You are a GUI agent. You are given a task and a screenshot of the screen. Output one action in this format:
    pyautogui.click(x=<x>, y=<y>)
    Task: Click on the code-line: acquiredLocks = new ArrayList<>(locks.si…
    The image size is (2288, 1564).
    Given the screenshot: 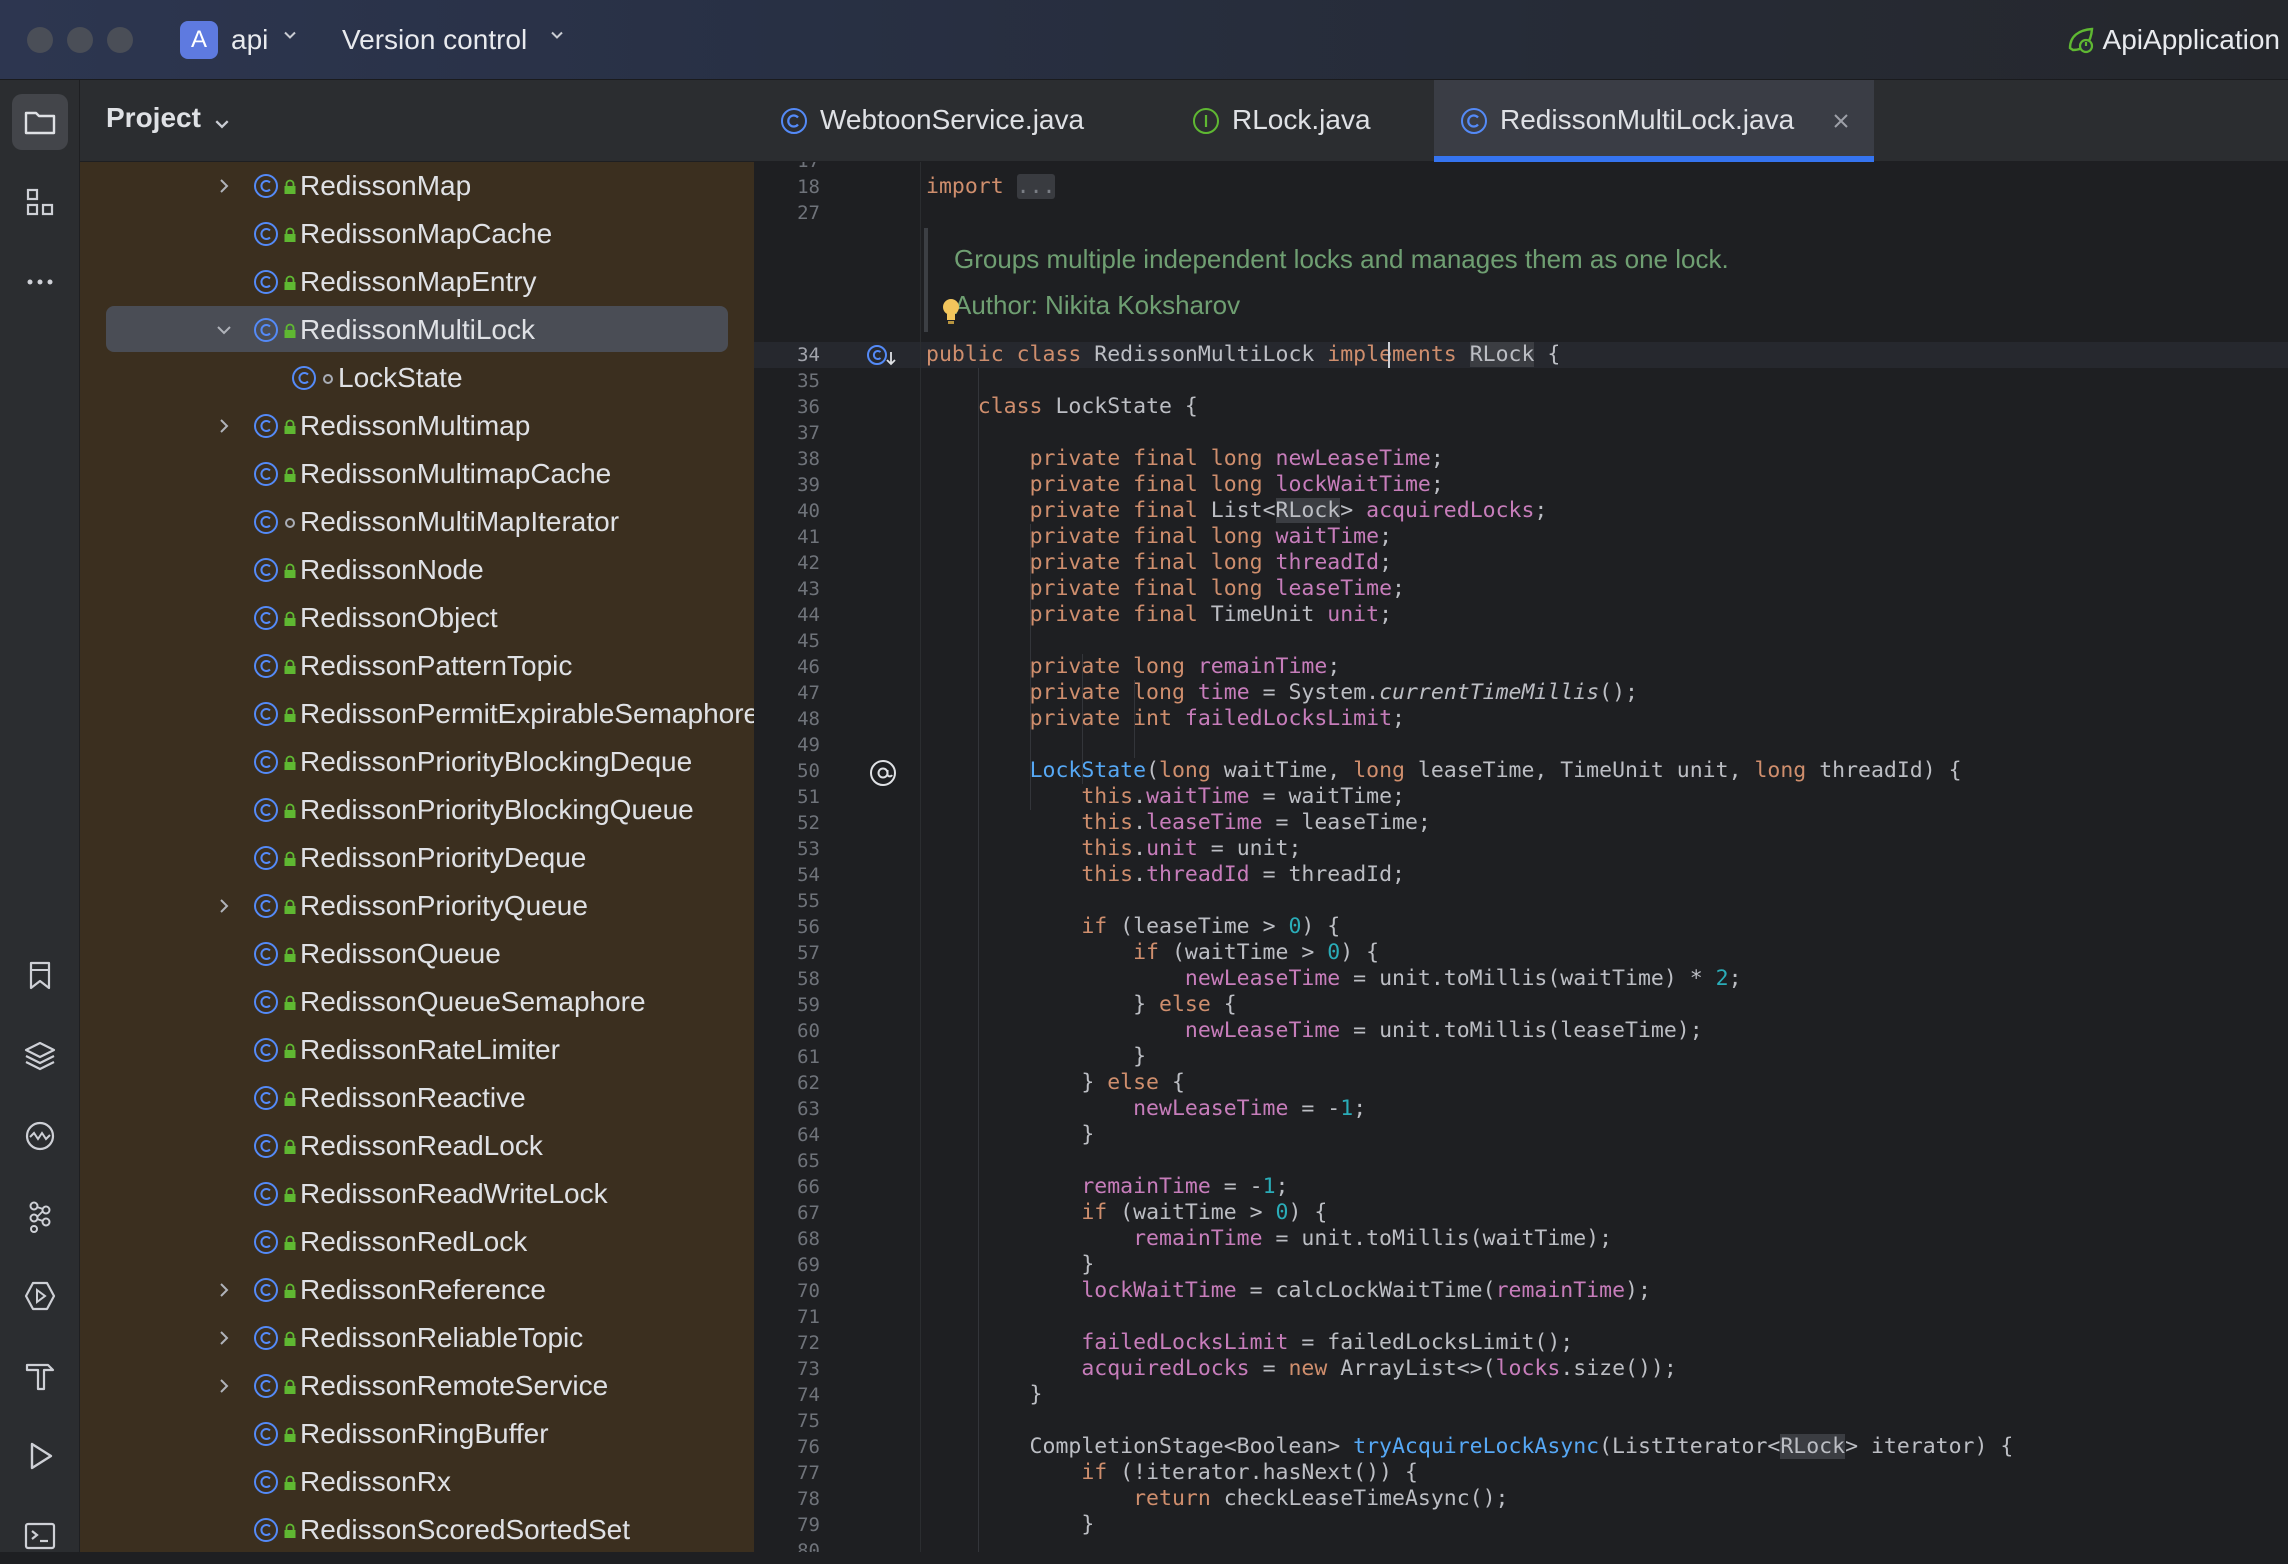 What is the action you would take?
    pyautogui.click(x=1301, y=1369)
    